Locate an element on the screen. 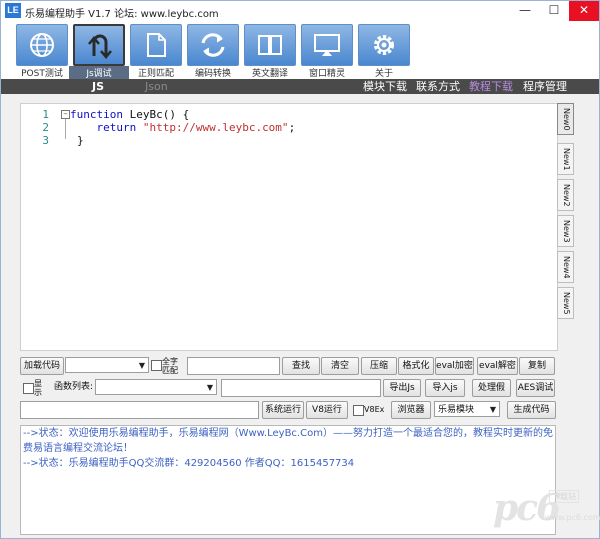 The image size is (600, 539). encoding-convert-label: 编码转换 is located at coordinates (212, 74).